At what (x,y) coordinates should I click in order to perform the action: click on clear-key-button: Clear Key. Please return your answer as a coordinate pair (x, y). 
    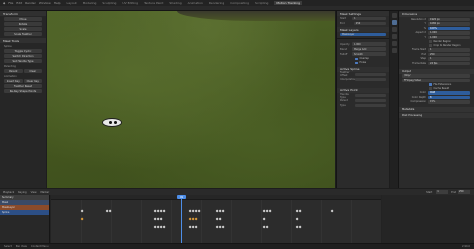
    Looking at the image, I should click on (32, 81).